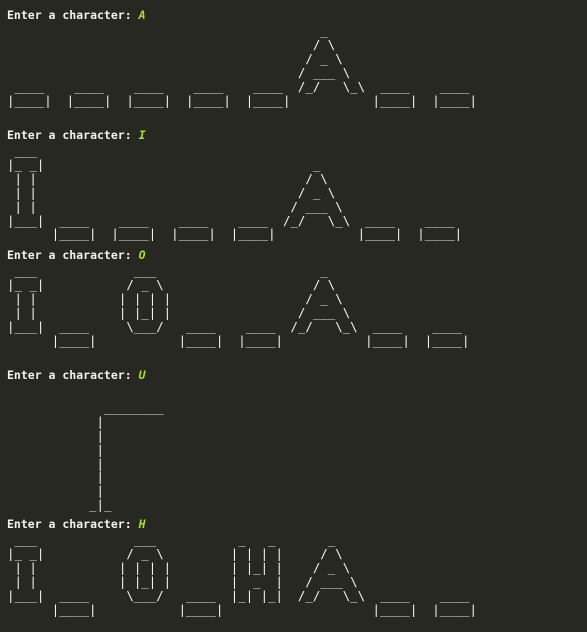 Image resolution: width=587 pixels, height=632 pixels. What do you see at coordinates (297, 524) in the screenshot?
I see `prompt-line: Enter a character: H` at bounding box center [297, 524].